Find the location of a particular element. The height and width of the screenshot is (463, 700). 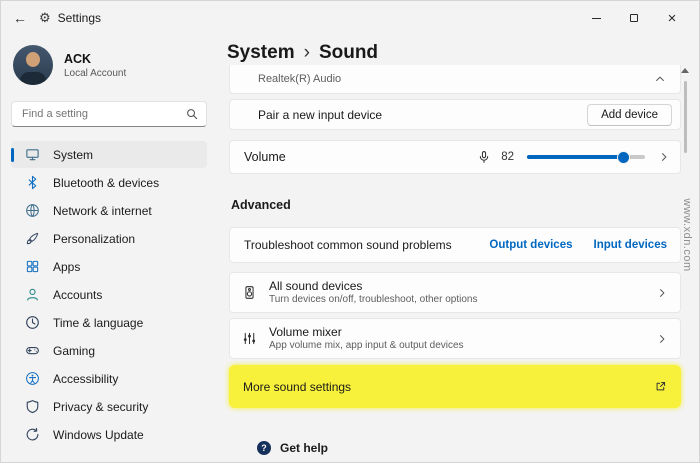

app-title-label: Settings is located at coordinates (79, 18).